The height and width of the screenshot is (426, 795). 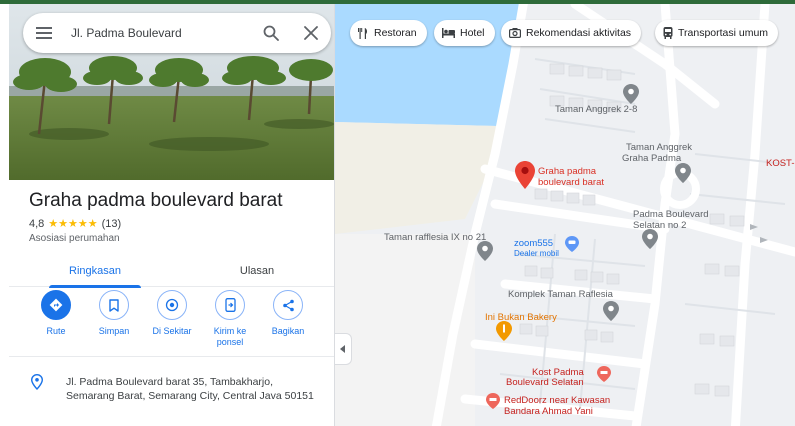 I want to click on map-label-graha-padma: Graha Padma, so click(x=651, y=158).